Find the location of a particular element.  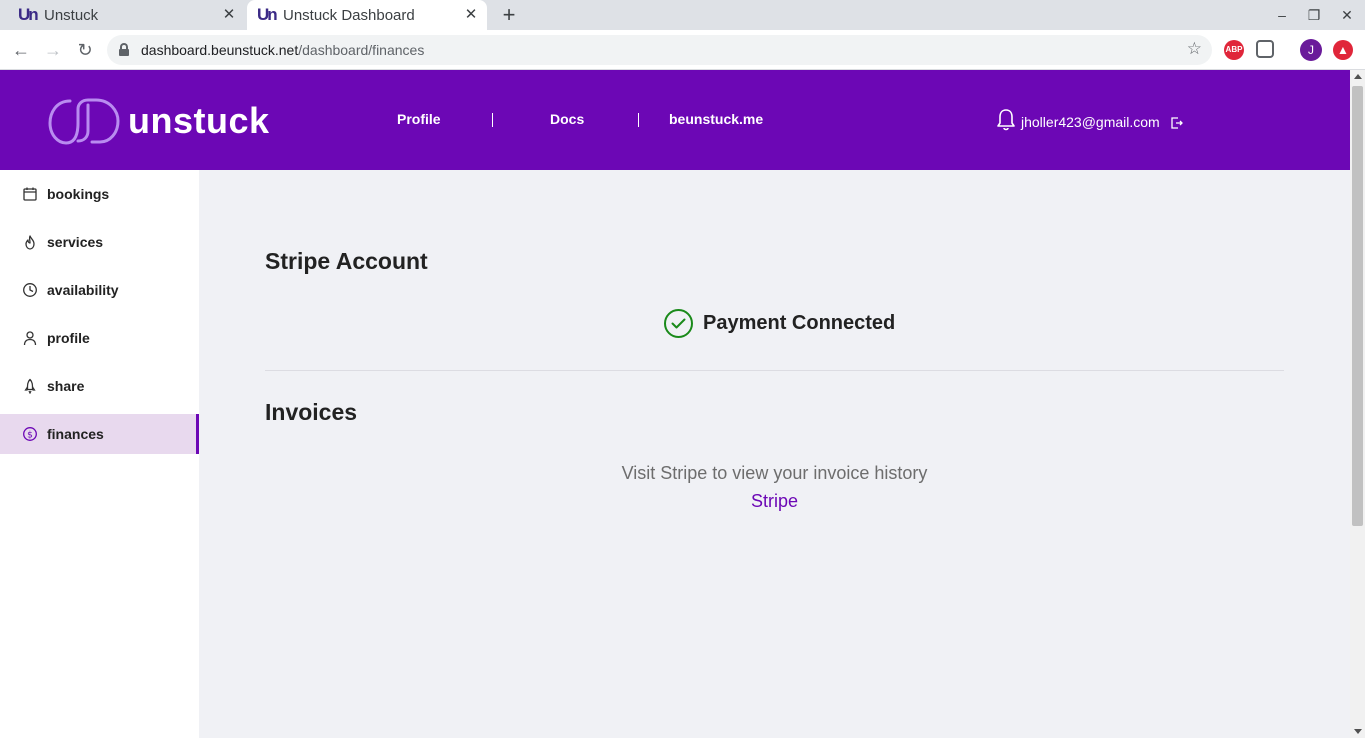

minimize-window-icon: – is located at coordinates (1282, 15).